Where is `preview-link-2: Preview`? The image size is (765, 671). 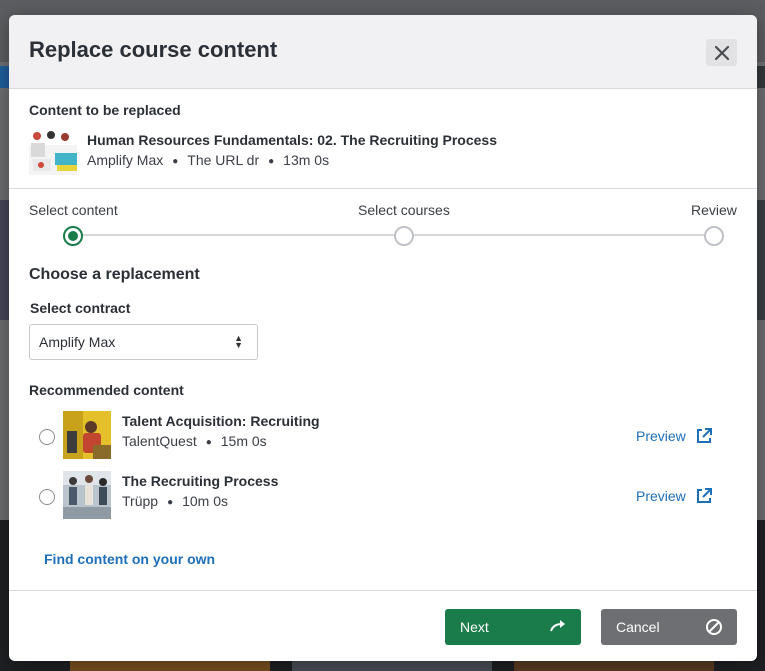
preview-link-2: Preview is located at coordinates (661, 496).